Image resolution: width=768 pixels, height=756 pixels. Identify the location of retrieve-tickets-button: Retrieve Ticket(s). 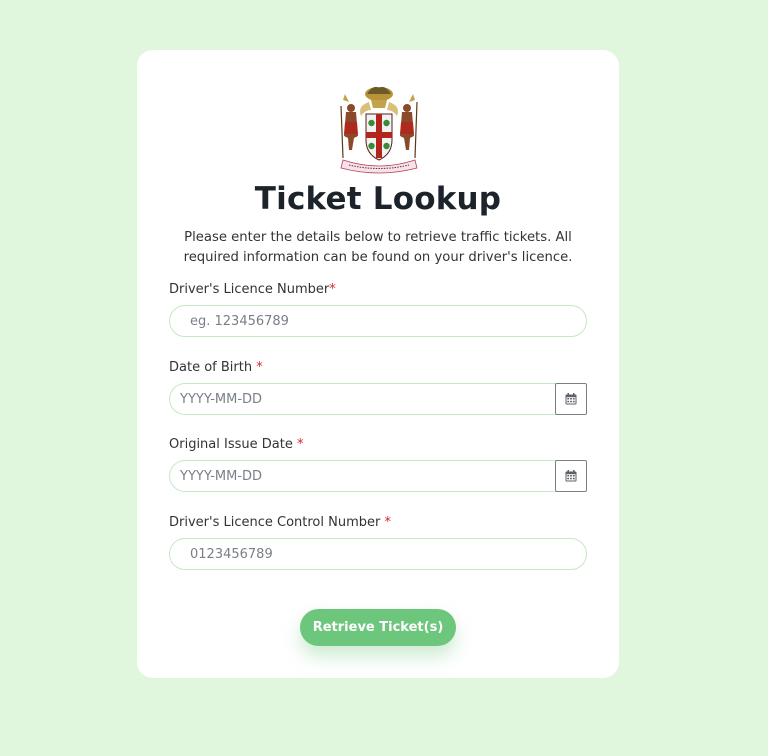
(378, 627).